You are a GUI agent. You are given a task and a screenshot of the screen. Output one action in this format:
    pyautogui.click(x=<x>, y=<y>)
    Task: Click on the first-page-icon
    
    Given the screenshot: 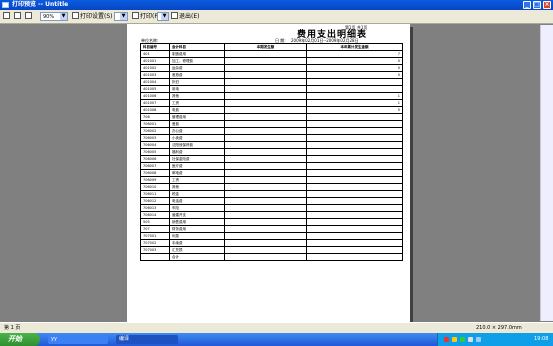 What is the action you would take?
    pyautogui.click(x=7, y=17)
    